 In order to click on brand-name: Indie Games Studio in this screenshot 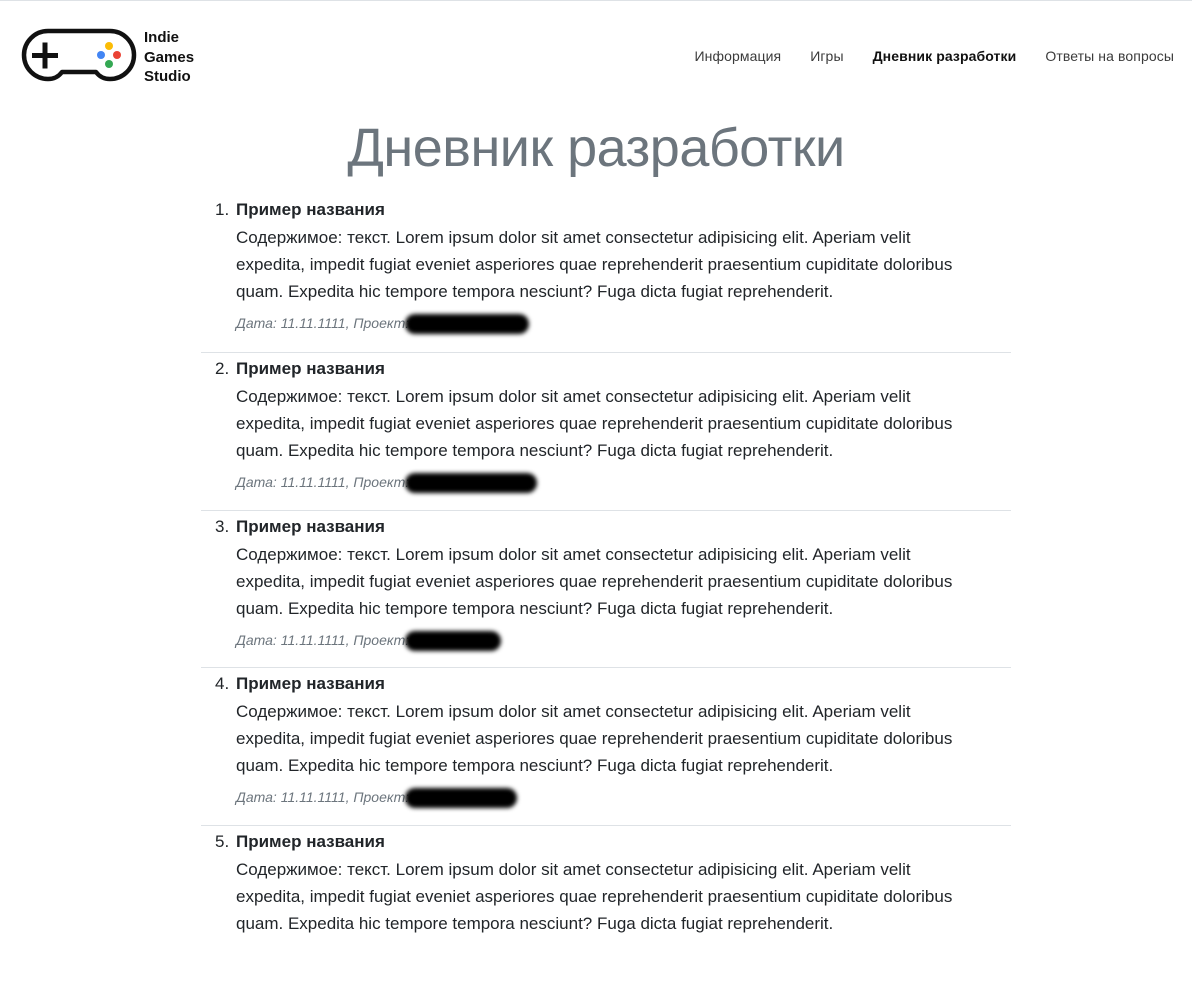, I will do `click(184, 57)`.